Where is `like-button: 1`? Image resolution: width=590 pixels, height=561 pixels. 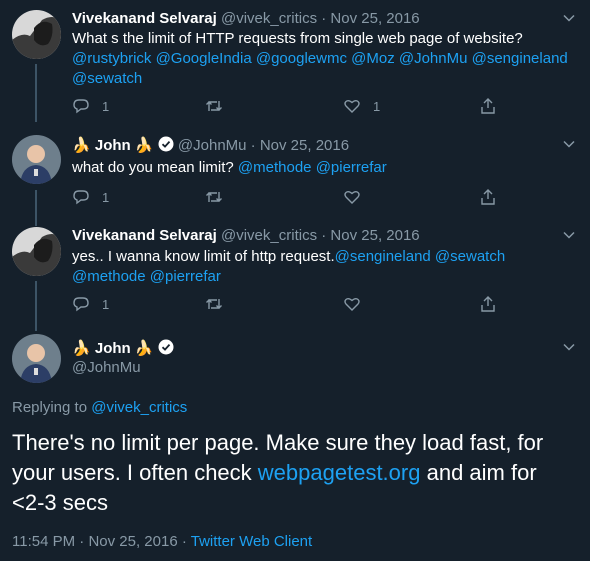
like-button: 1 is located at coordinates (361, 106).